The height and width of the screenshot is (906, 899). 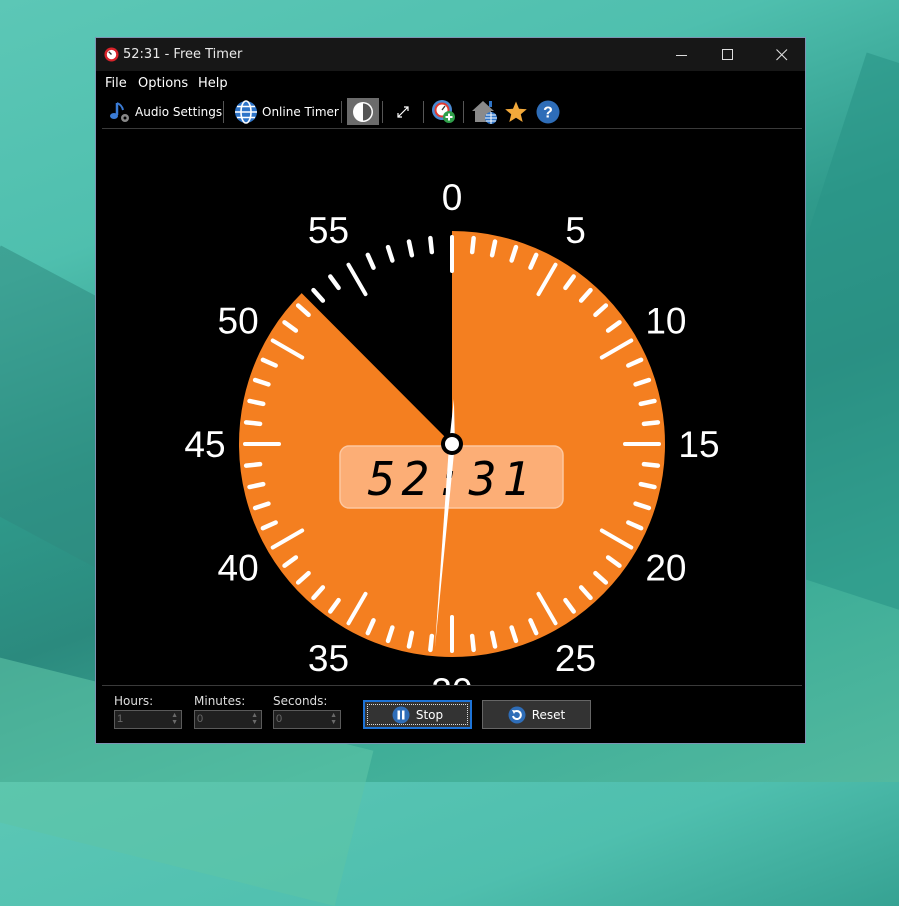 I want to click on star-icon, so click(x=516, y=111).